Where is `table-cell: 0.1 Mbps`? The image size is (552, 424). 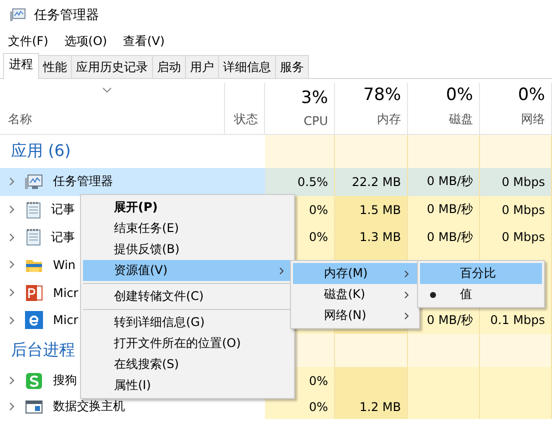
table-cell: 0.1 Mbps is located at coordinates (516, 320).